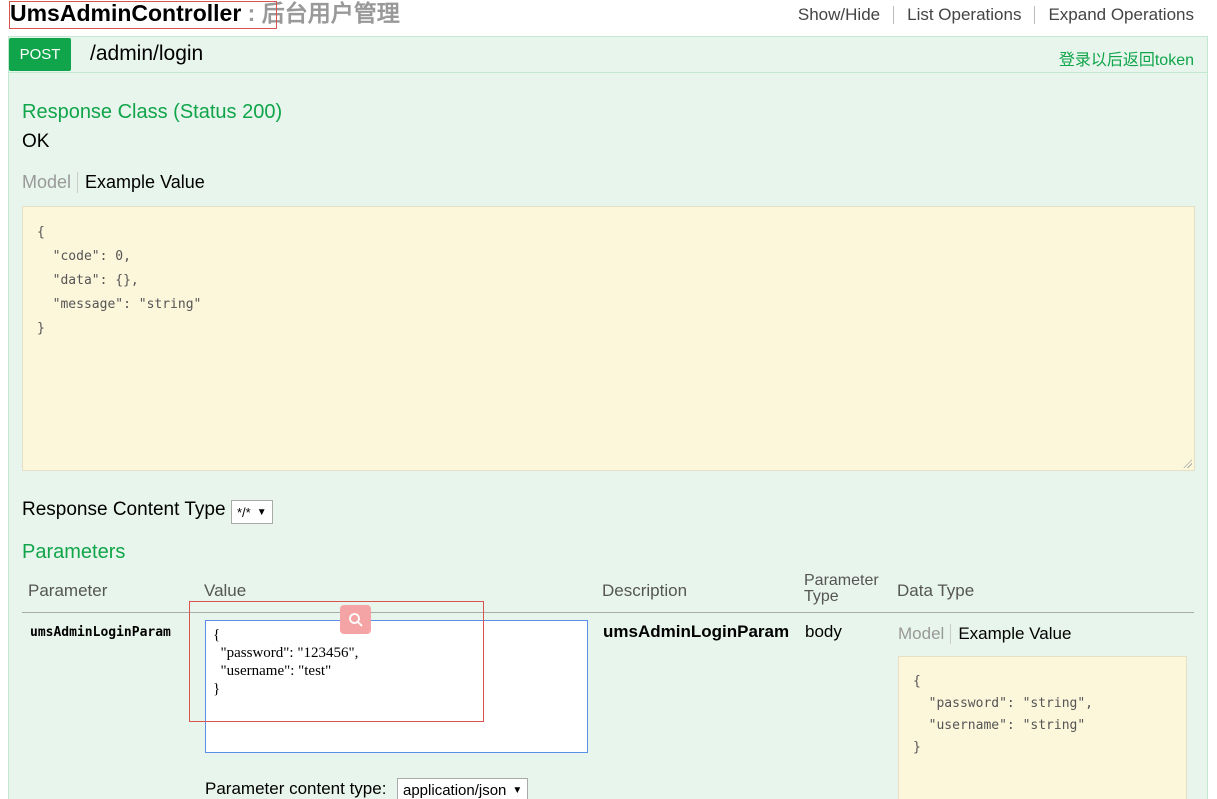  Describe the element at coordinates (244, 512) in the screenshot. I see `select-value: */*` at that location.